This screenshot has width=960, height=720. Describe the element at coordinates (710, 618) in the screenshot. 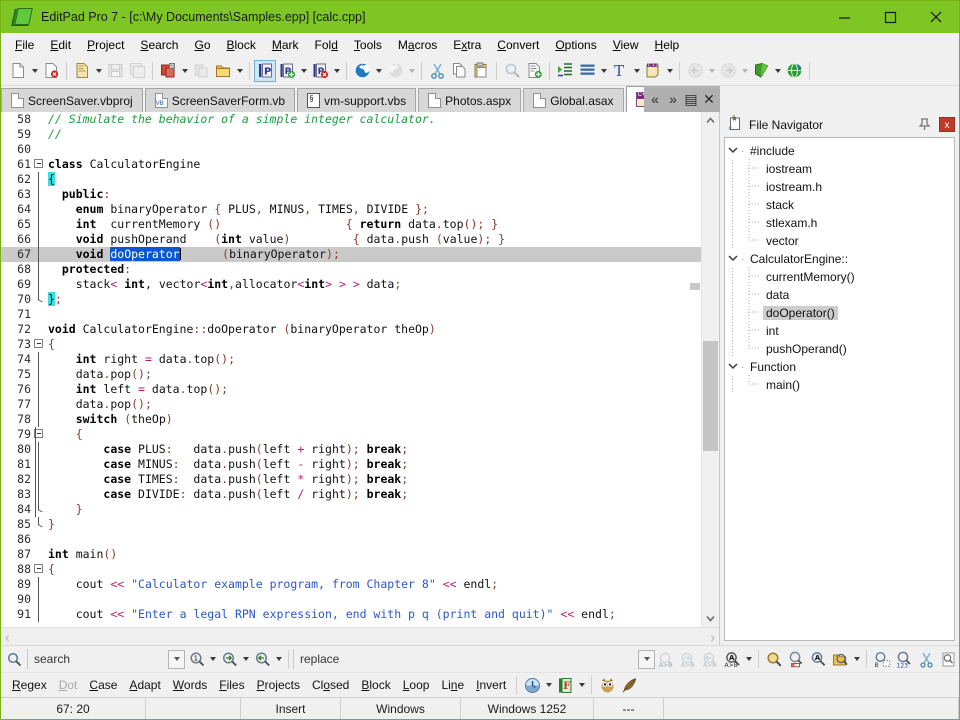

I see `scroll-down-arrow-icon` at that location.